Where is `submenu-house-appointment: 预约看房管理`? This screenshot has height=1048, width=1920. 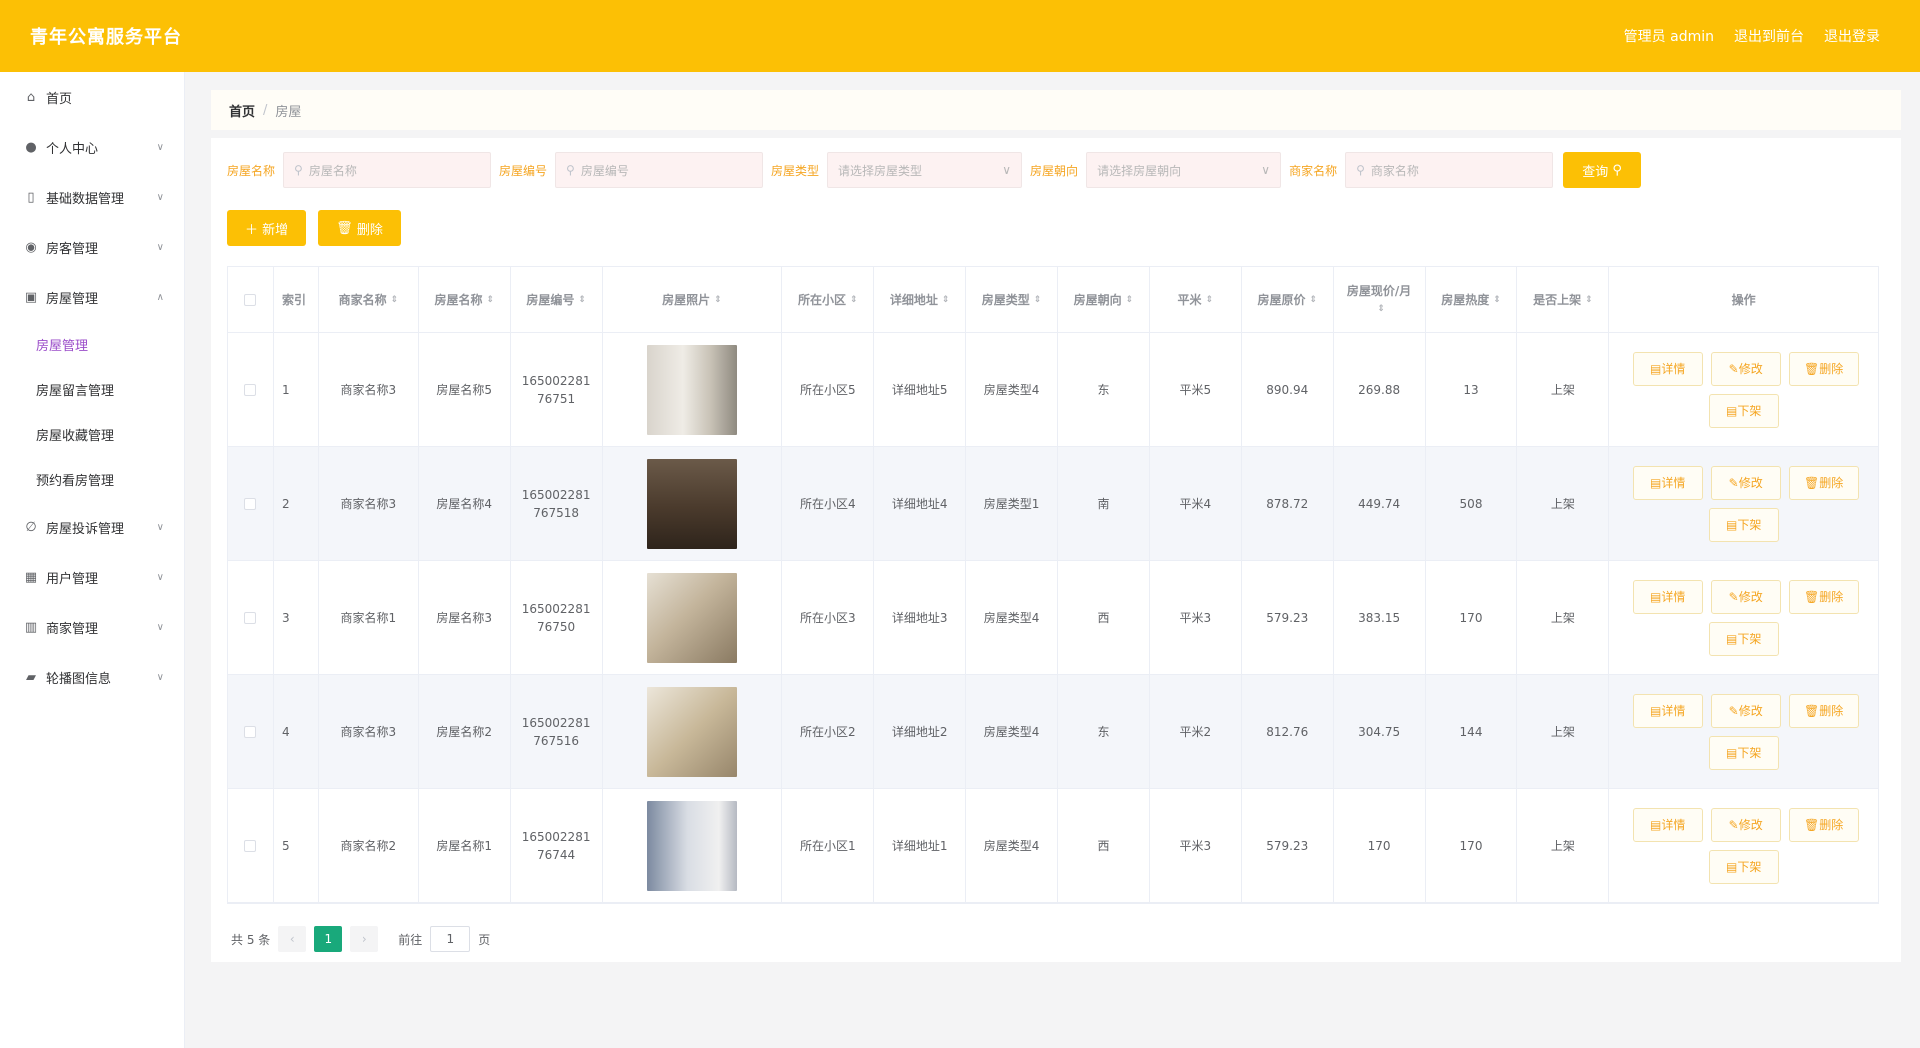 submenu-house-appointment: 预约看房管理 is located at coordinates (92, 479).